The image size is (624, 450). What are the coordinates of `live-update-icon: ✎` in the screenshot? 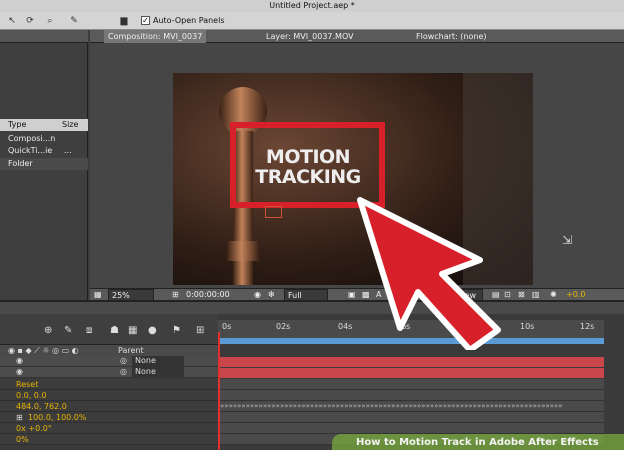 It's located at (68, 330).